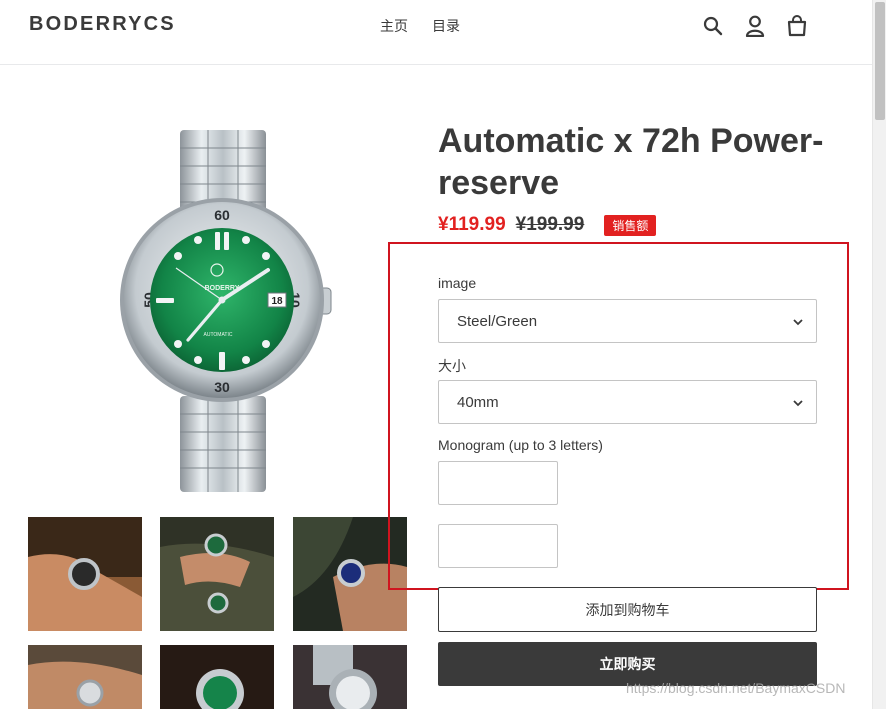  Describe the element at coordinates (102, 24) in the screenshot. I see `site-logo: BODERRYCS` at that location.